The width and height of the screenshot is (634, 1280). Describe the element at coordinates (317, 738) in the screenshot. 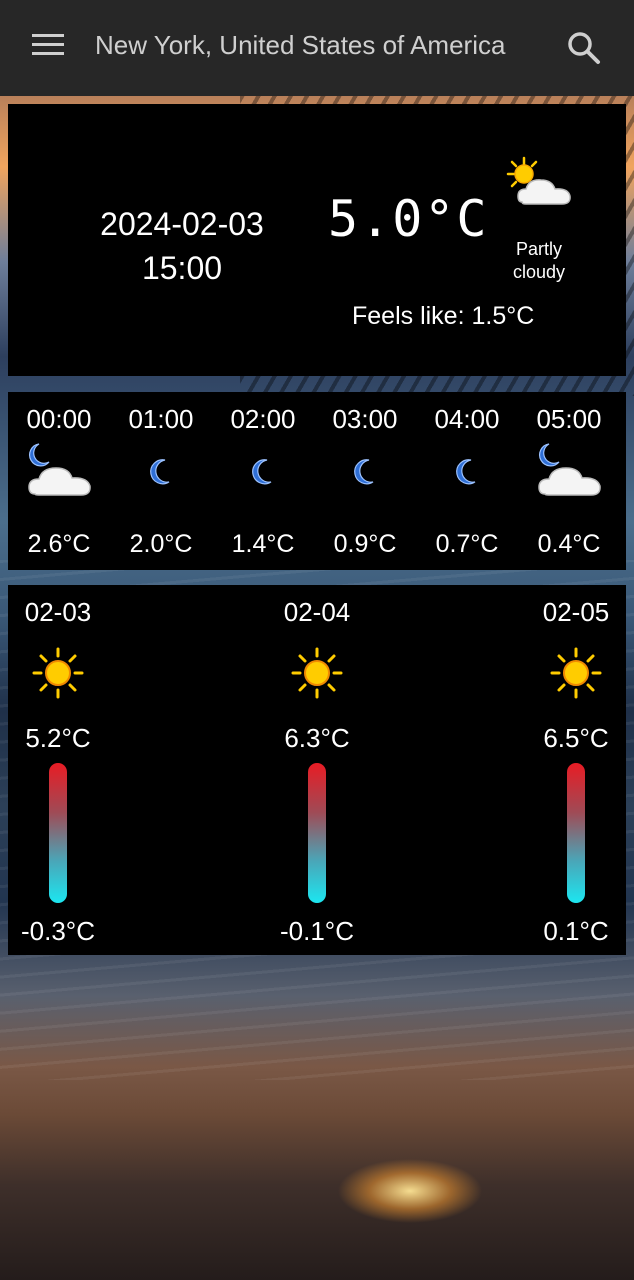

I see `day-high: 6.3°C` at that location.